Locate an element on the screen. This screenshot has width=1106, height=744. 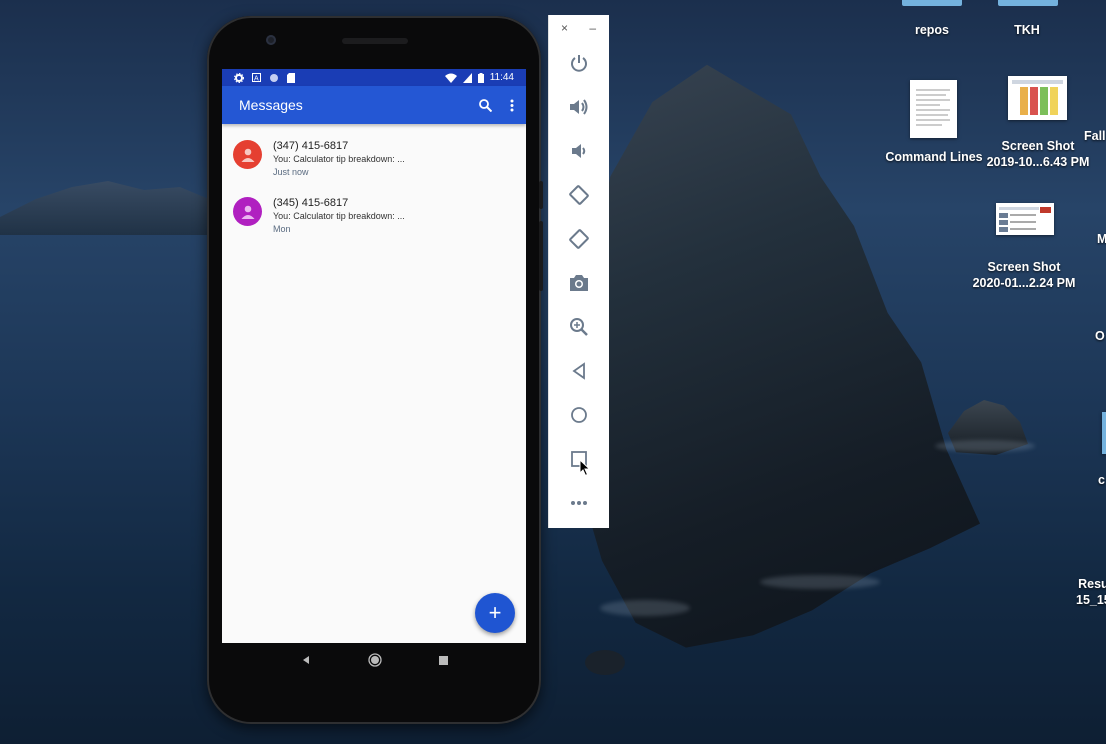
nav-overview-icon is located at coordinates (443, 660).